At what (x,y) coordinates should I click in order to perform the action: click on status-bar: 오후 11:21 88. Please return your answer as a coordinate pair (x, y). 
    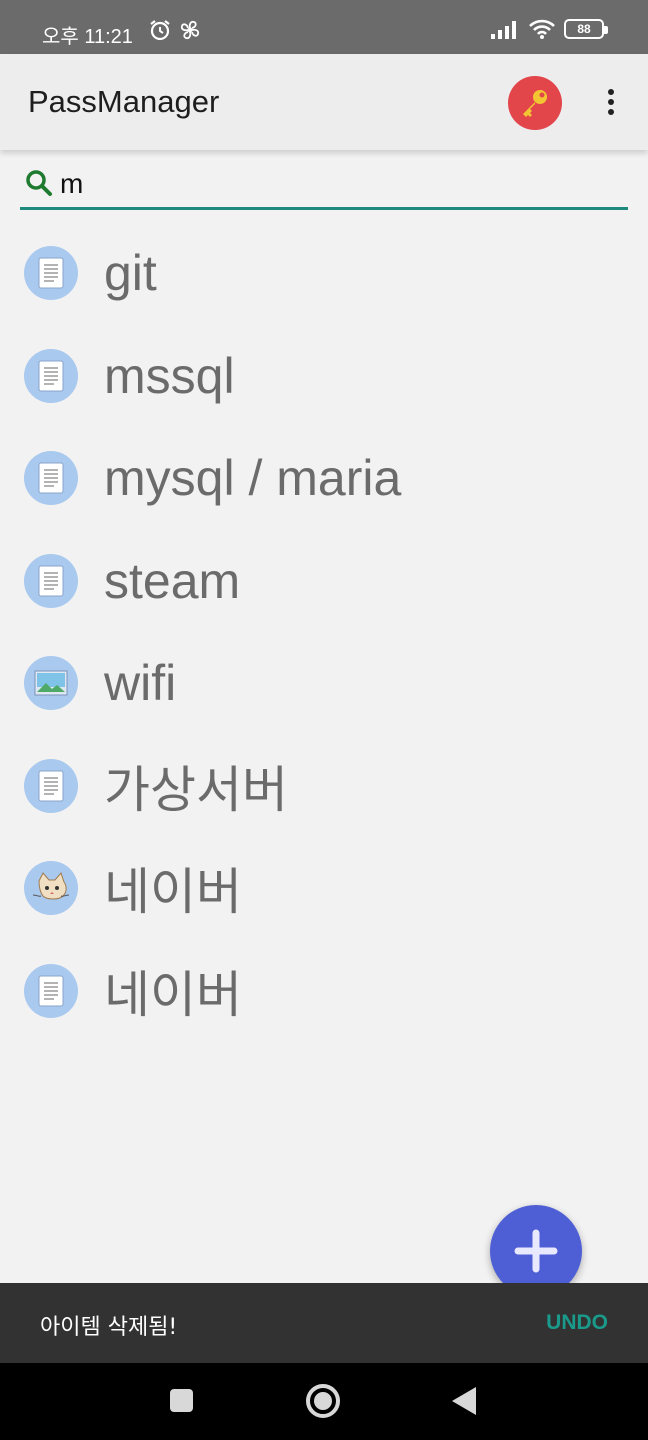
    Looking at the image, I should click on (324, 27).